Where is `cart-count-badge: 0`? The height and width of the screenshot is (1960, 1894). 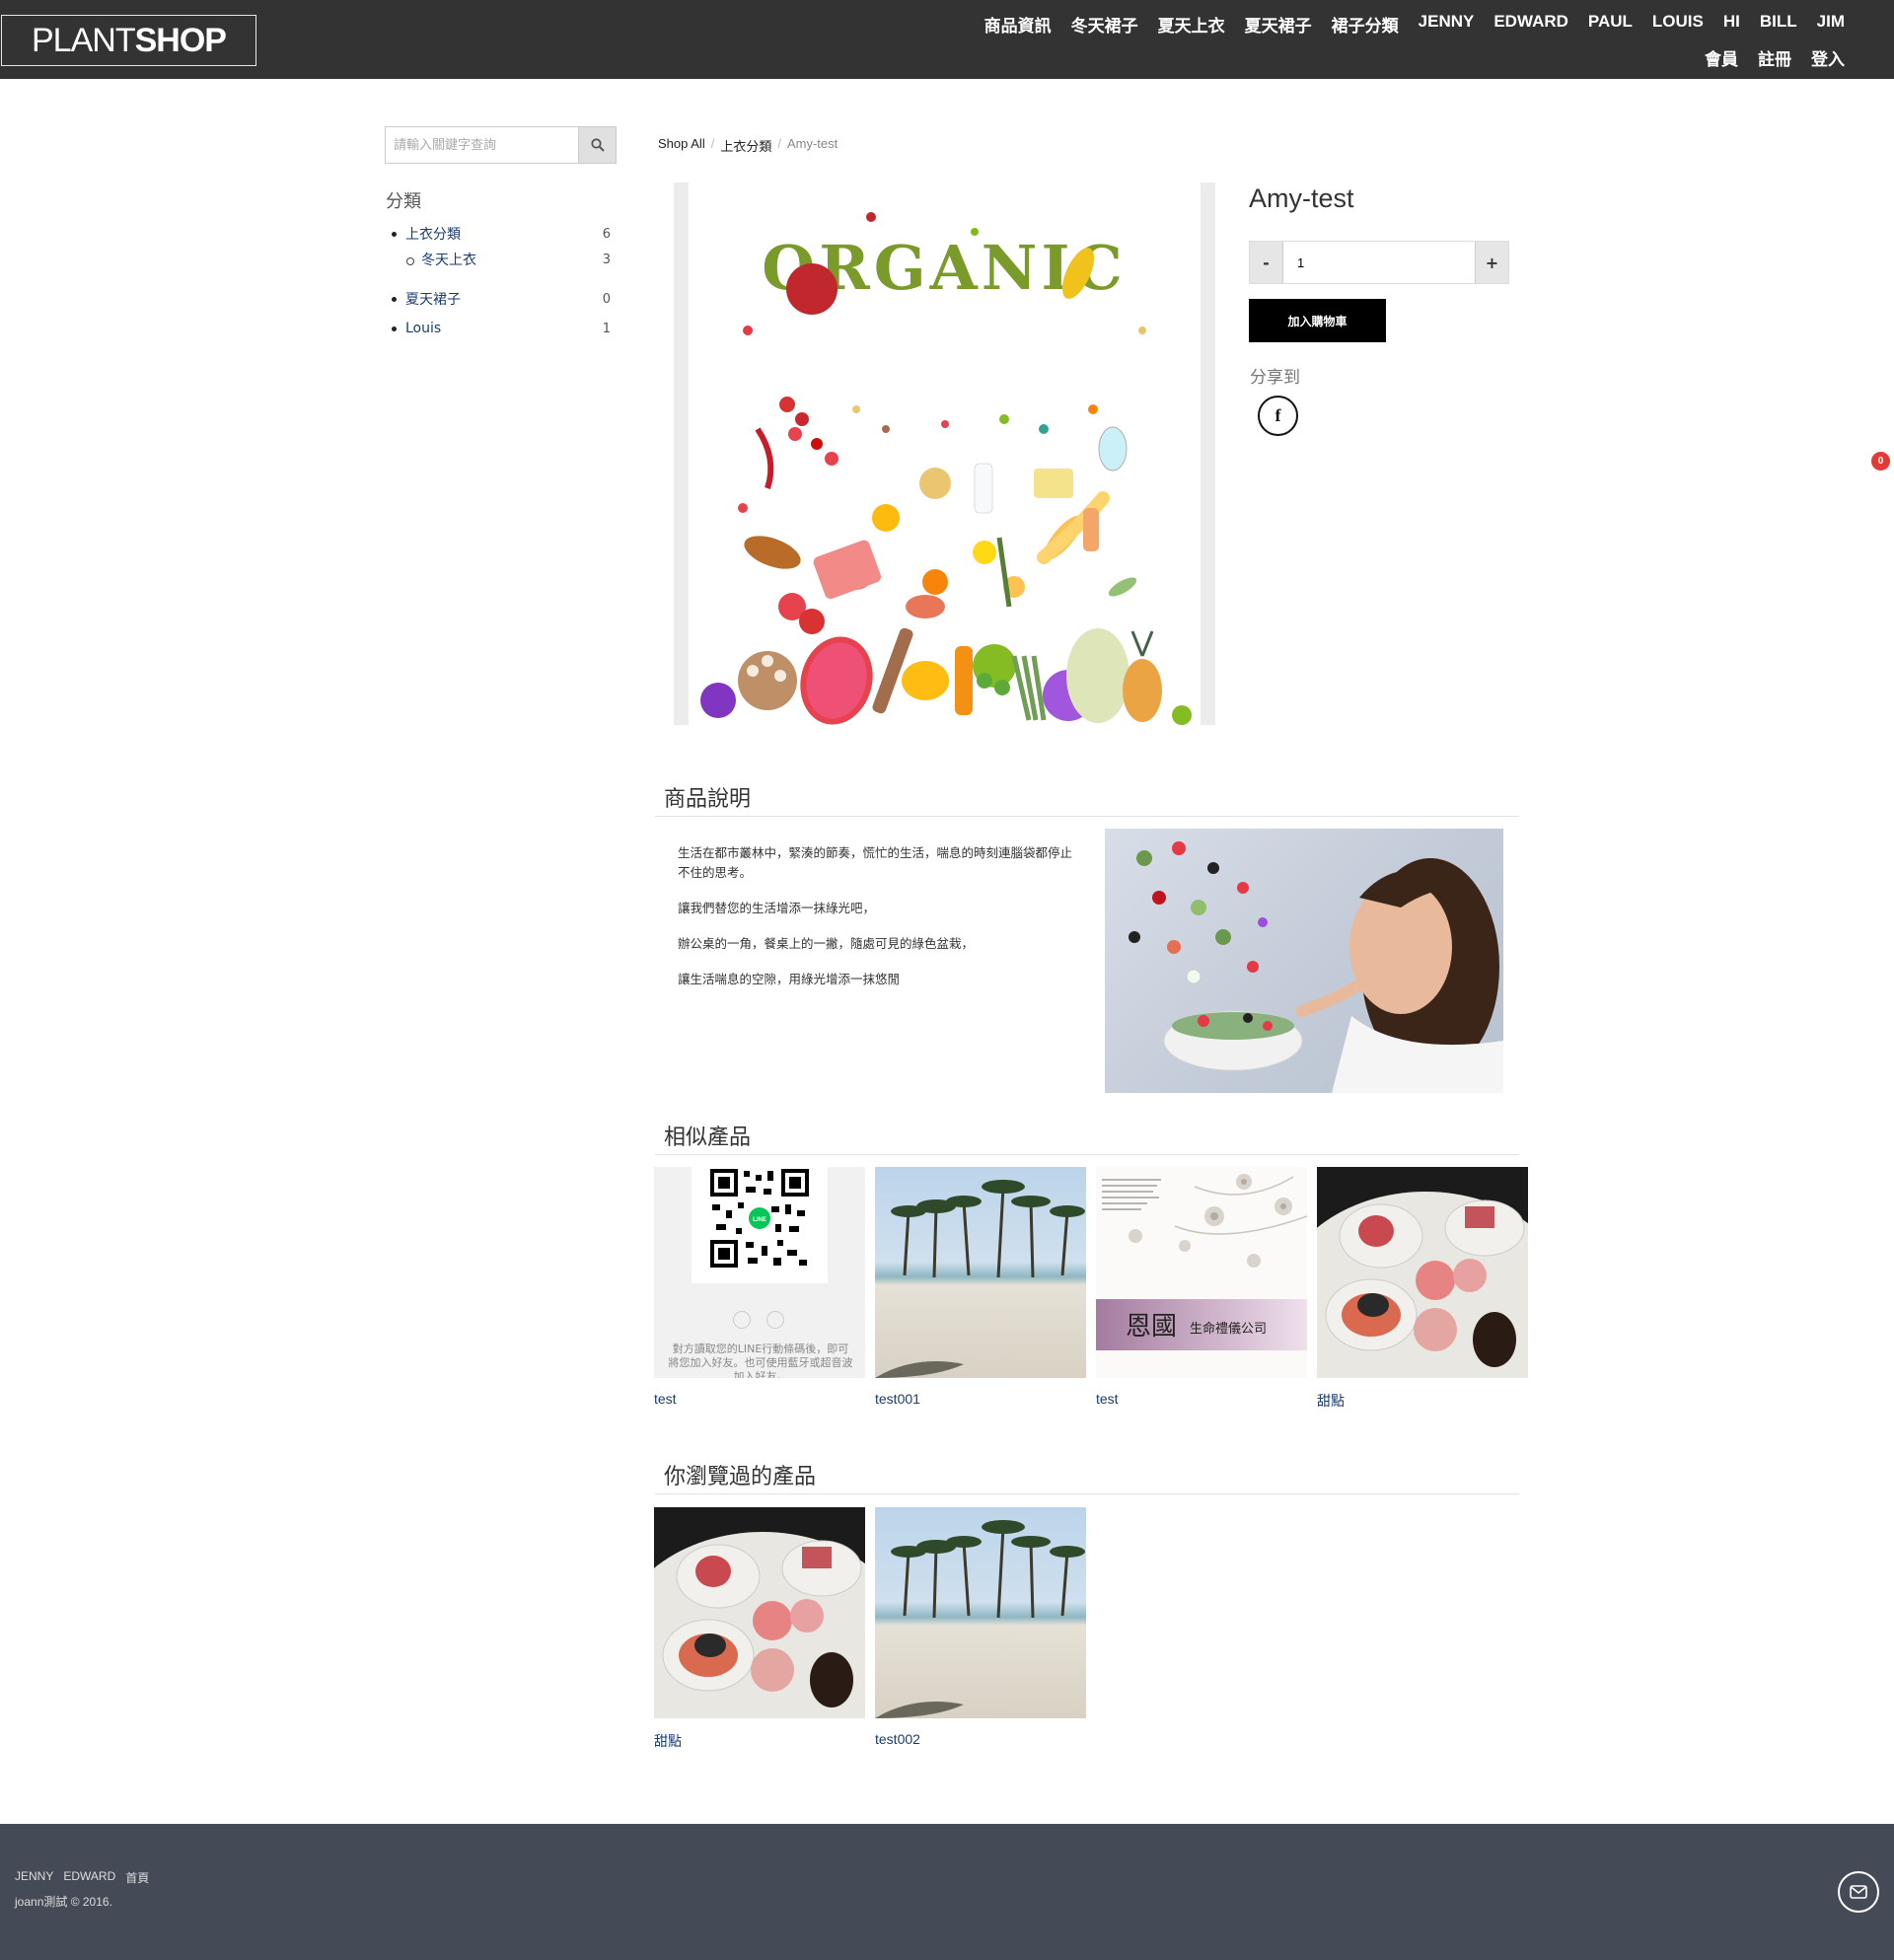
cart-count-badge: 0 is located at coordinates (1880, 462).